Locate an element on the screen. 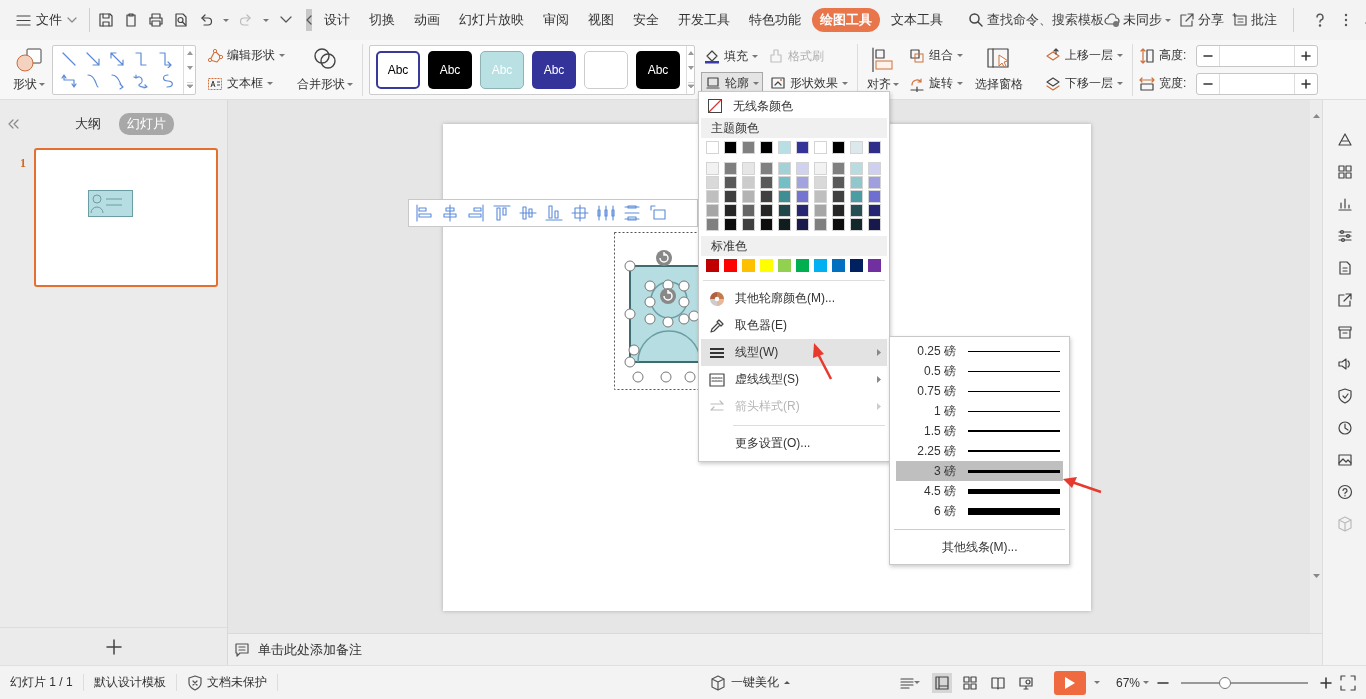 The width and height of the screenshot is (1366, 699). beautify-button: 一键美化 is located at coordinates (750, 682).